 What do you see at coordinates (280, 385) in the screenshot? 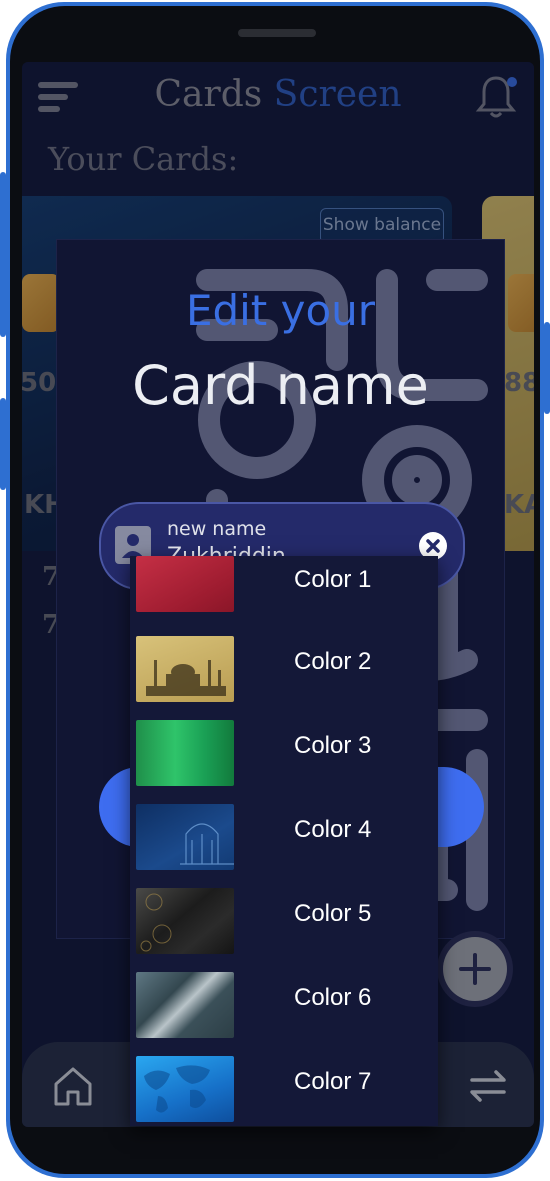
I see `modal-title-line2: Card name` at bounding box center [280, 385].